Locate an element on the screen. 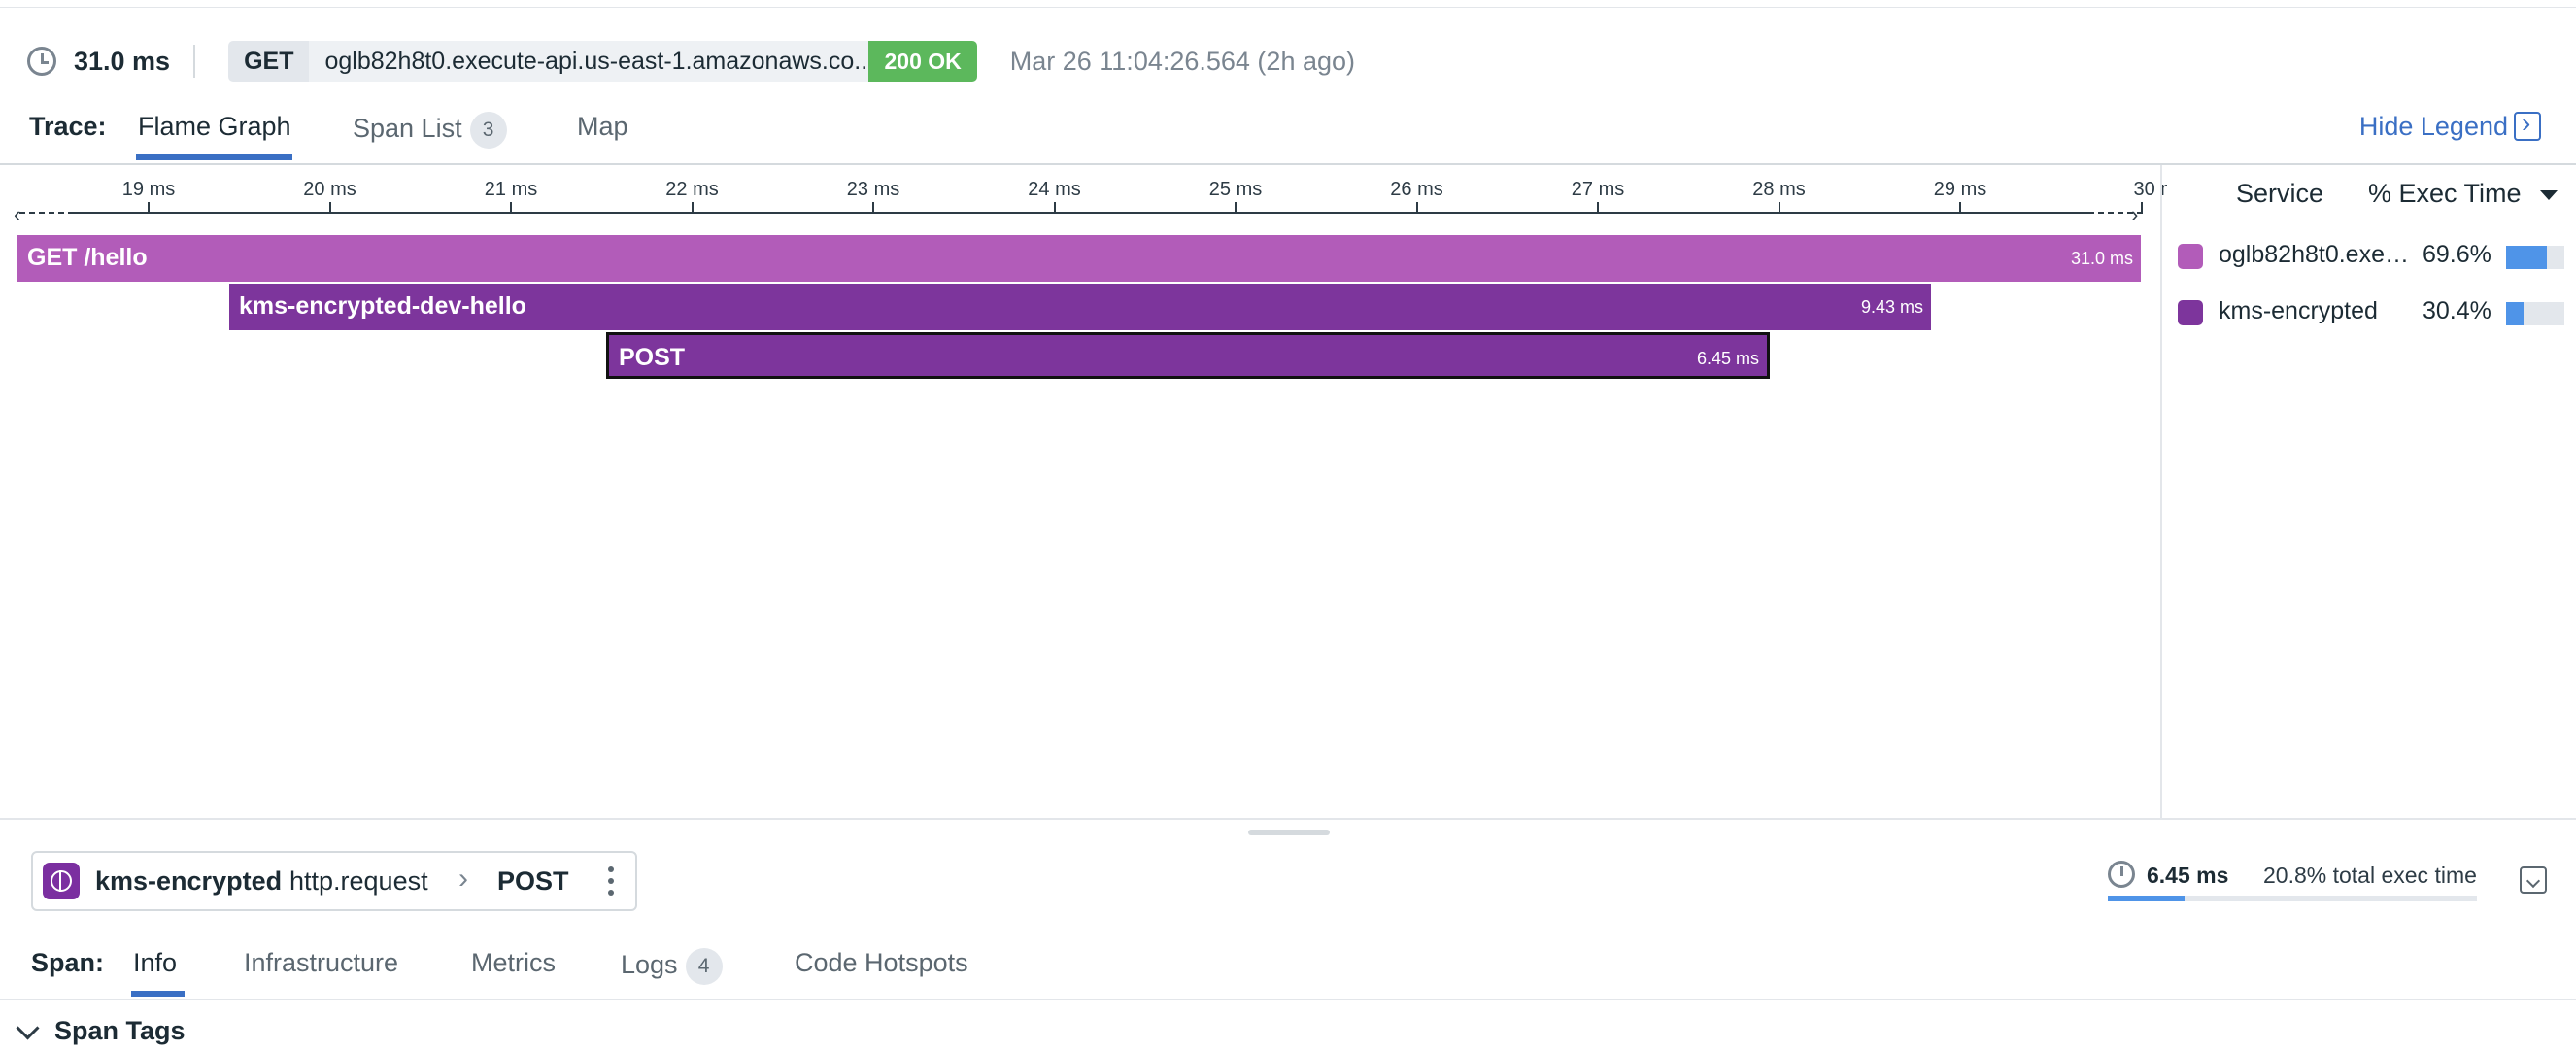 Image resolution: width=2576 pixels, height=1051 pixels. scroll-right-icon: › is located at coordinates (2134, 214).